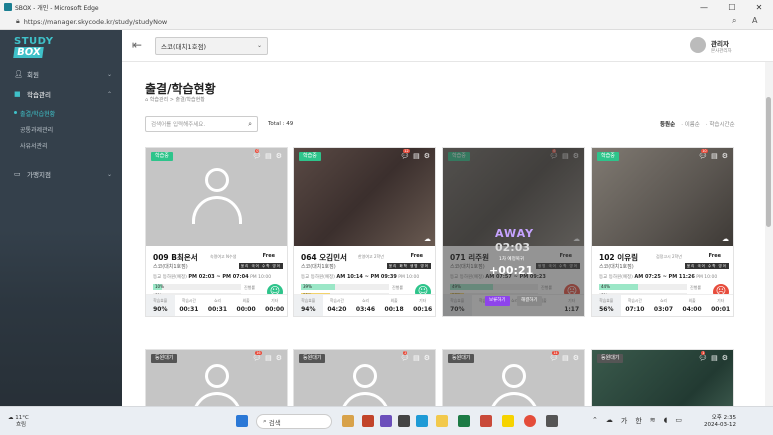 This screenshot has height=435, width=773. I want to click on zoom-icon: ⌕, so click(734, 21).